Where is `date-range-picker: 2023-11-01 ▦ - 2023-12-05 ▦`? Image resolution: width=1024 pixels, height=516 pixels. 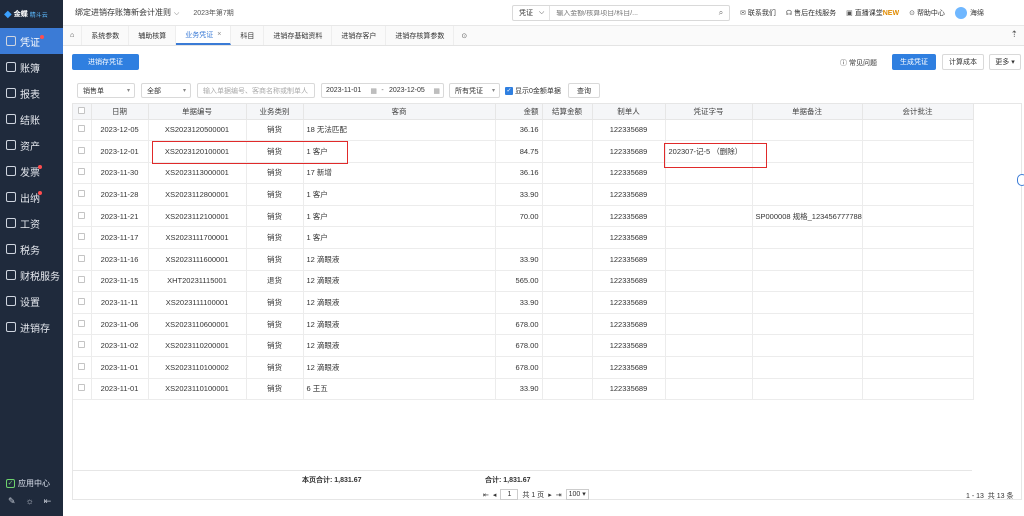 date-range-picker: 2023-11-01 ▦ - 2023-12-05 ▦ is located at coordinates (382, 90).